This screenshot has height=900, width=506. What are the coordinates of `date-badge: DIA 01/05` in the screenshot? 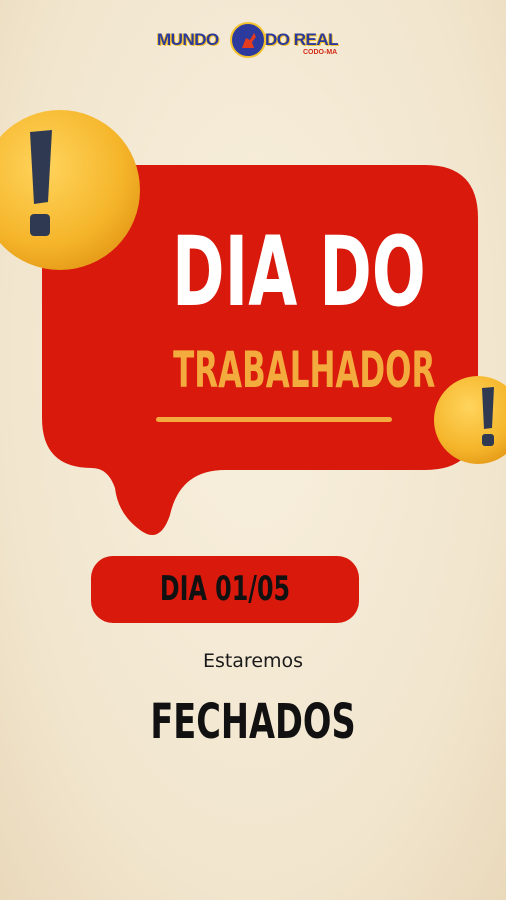 It's located at (225, 589).